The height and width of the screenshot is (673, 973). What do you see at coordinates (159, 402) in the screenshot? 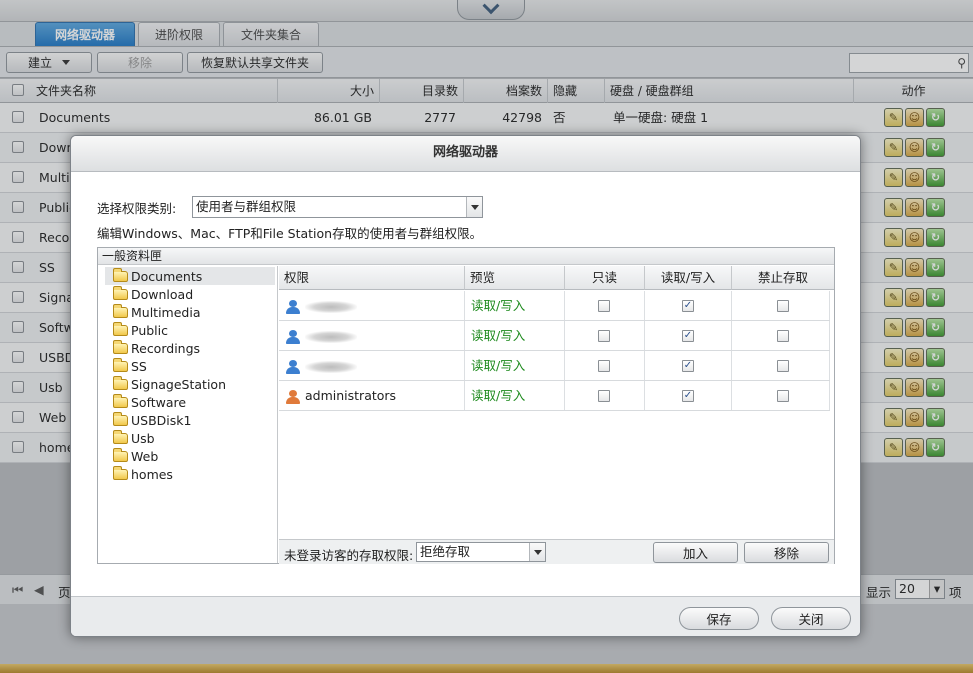
I see `tree-item-label: Software` at bounding box center [159, 402].